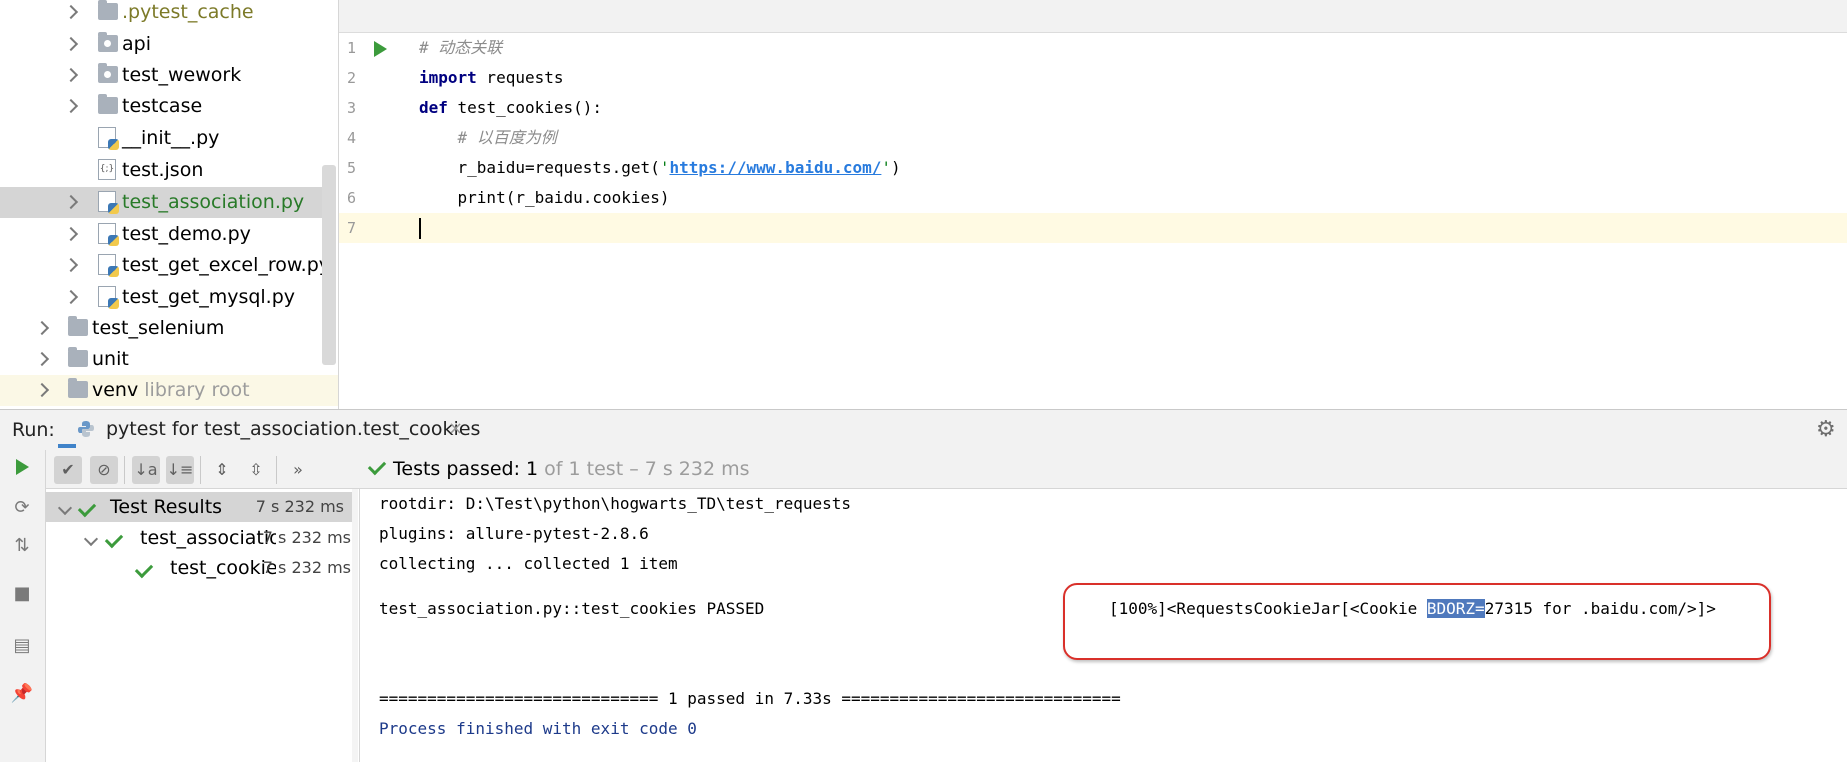  Describe the element at coordinates (202, 568) in the screenshot. I see `test-results-case: test_cookies 7 s 232 ms` at that location.